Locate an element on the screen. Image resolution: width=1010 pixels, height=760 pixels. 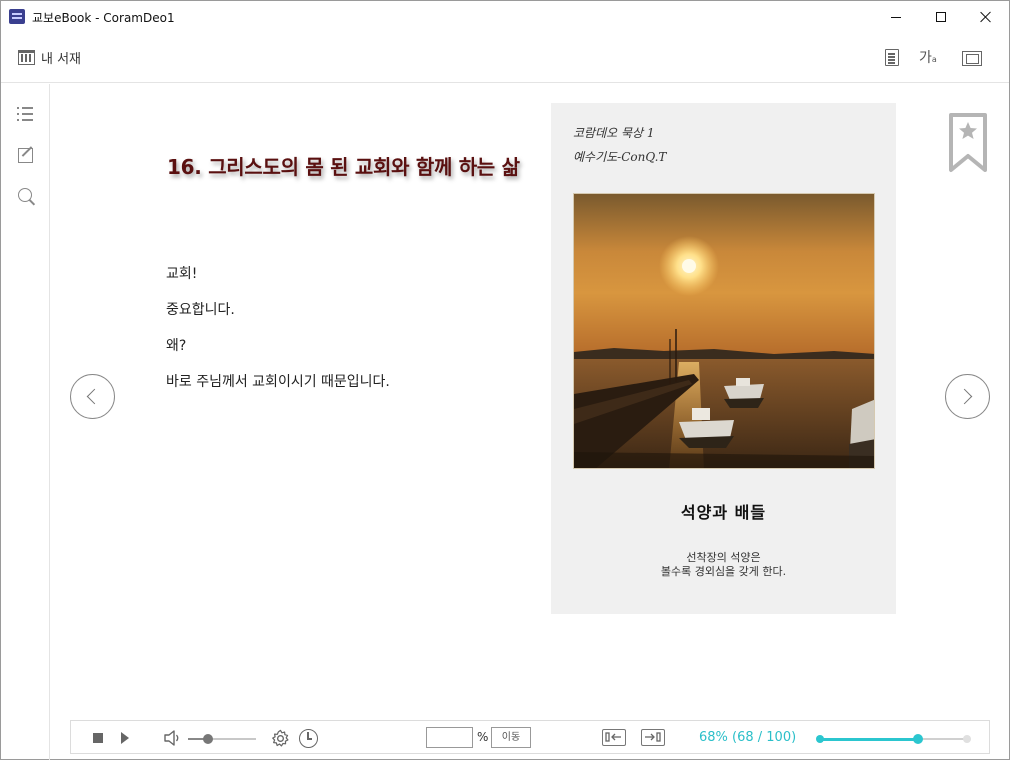
fullscreen-button is located at coordinates (971, 58).